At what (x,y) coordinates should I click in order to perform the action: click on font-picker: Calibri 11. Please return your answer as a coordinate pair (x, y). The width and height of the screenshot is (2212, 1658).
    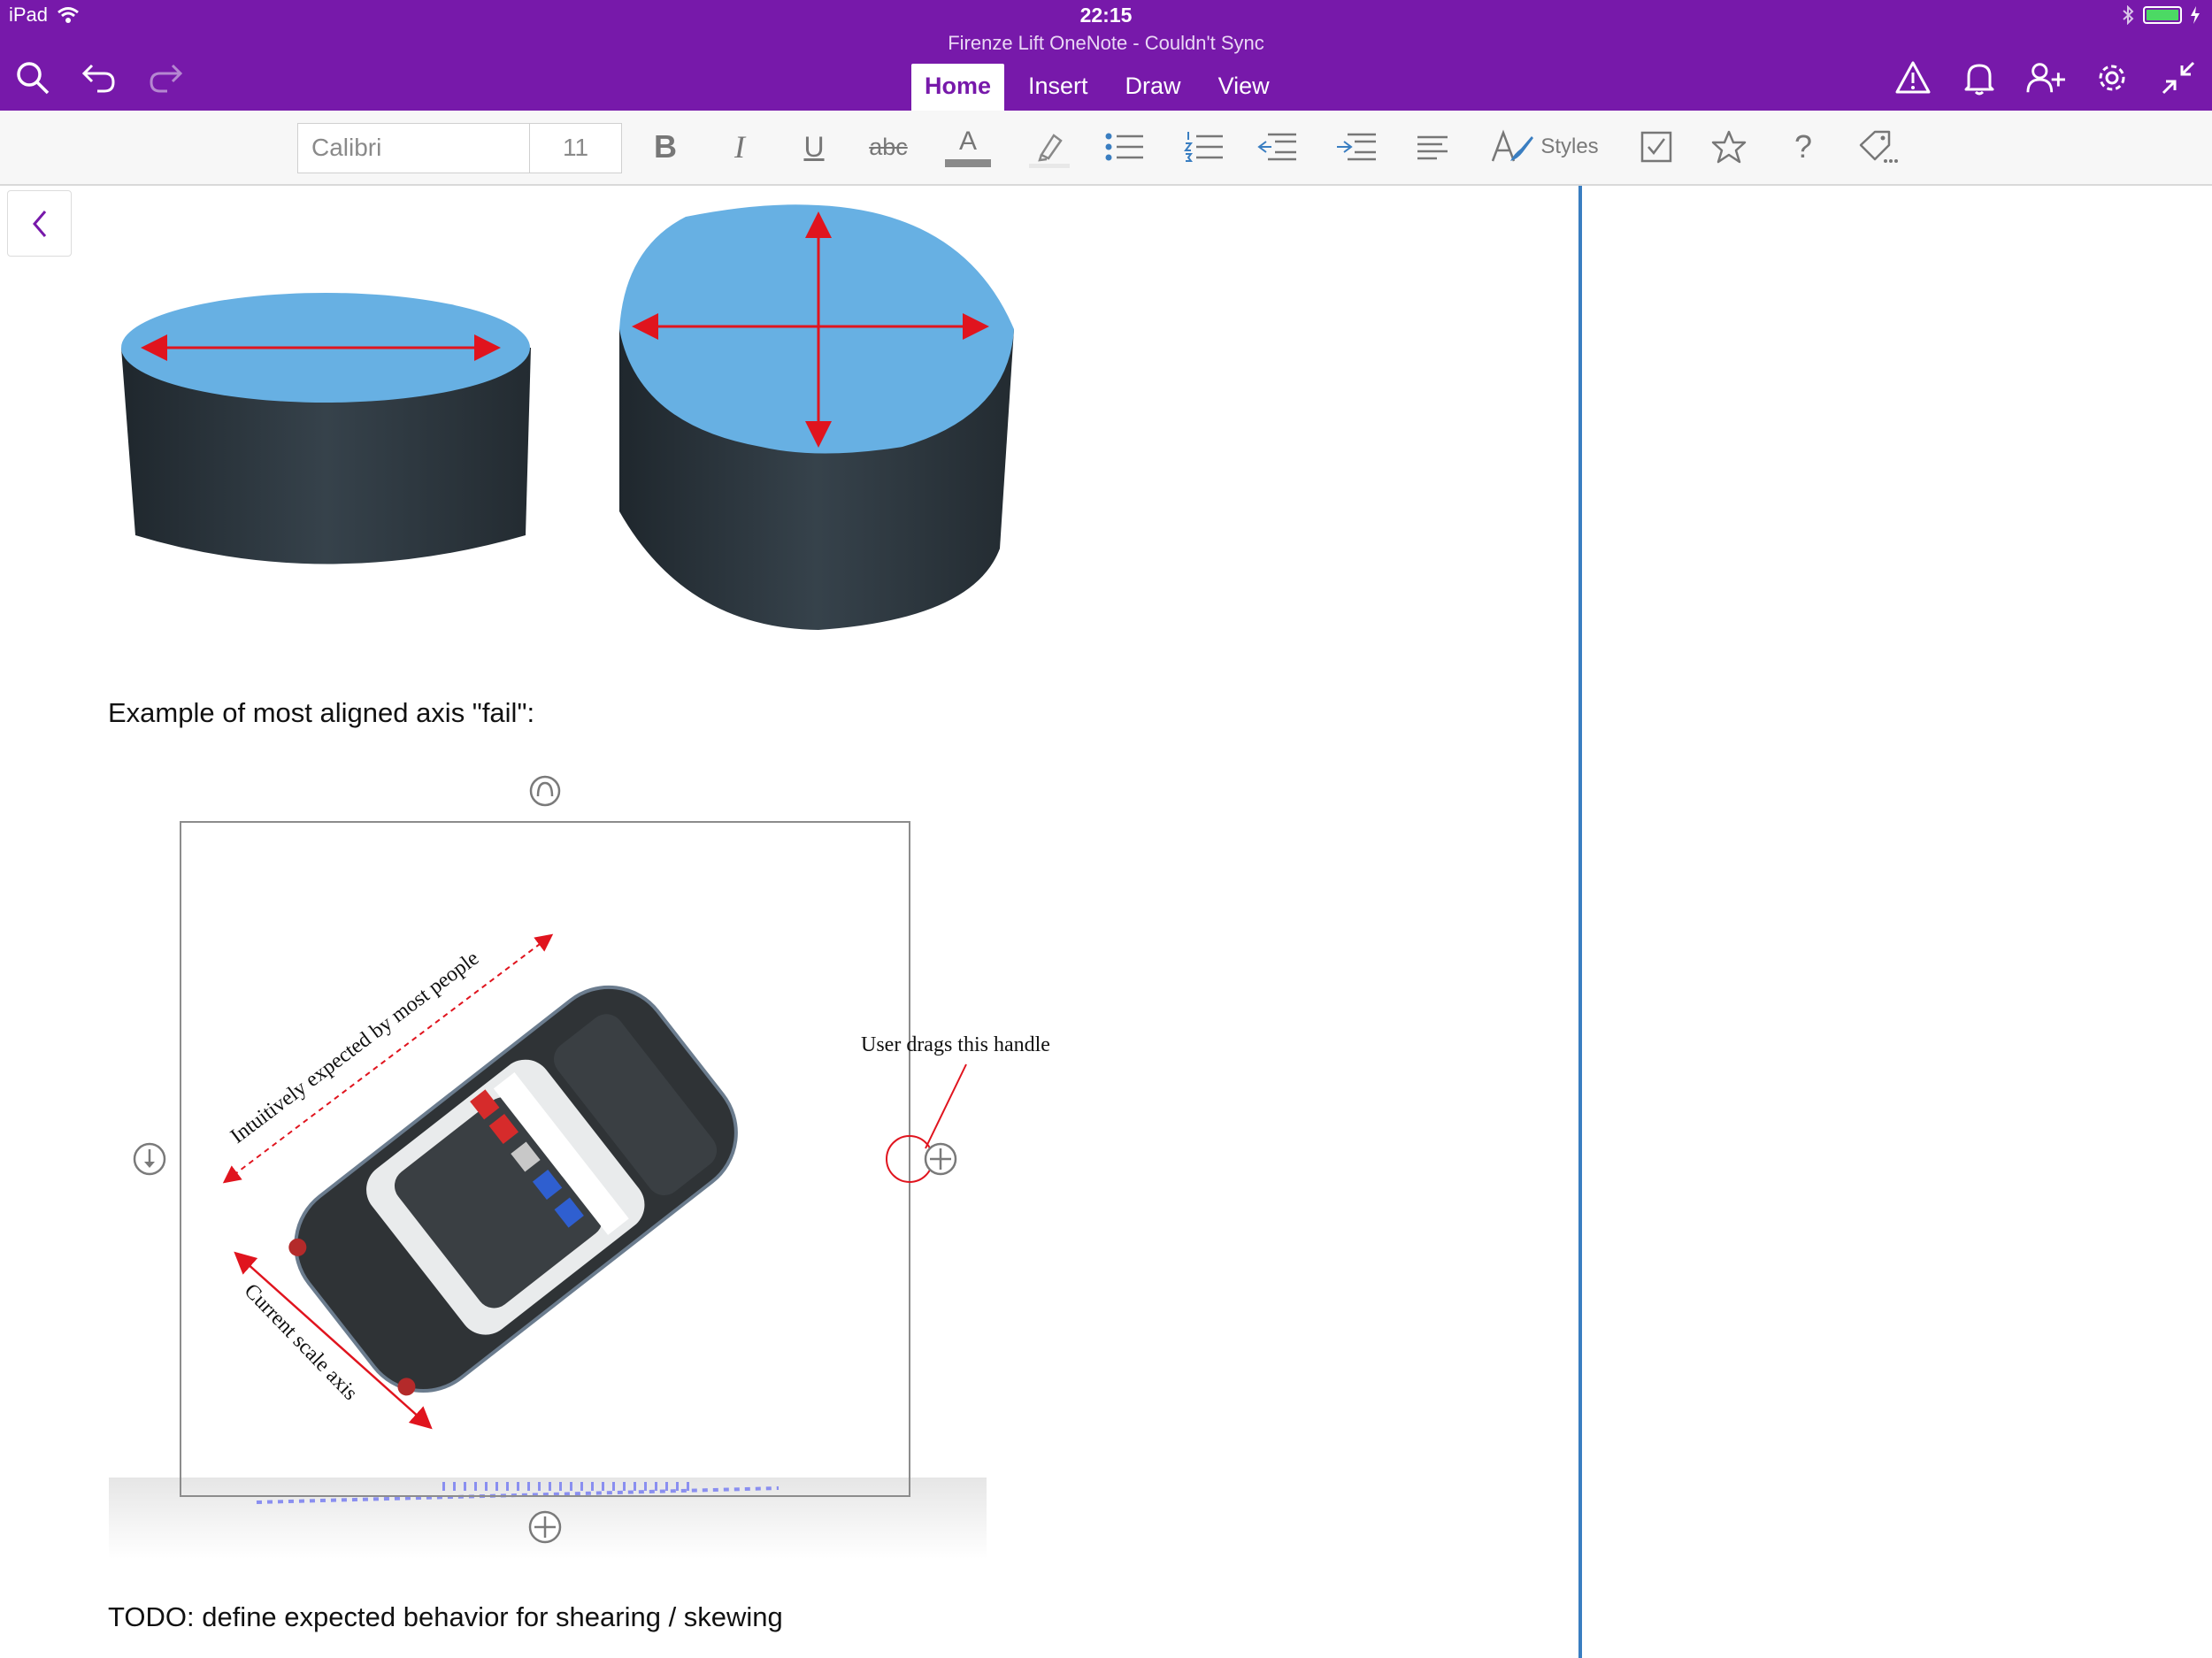
    Looking at the image, I should click on (460, 148).